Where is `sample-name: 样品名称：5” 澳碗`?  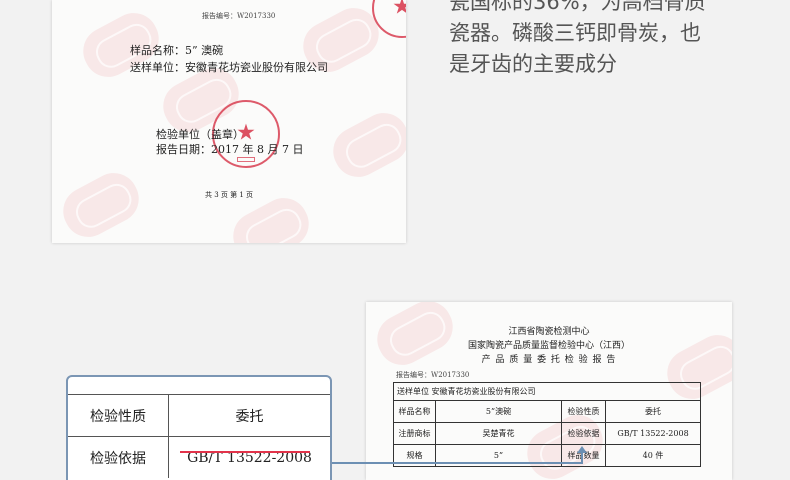
sample-name: 样品名称：5” 澳碗 is located at coordinates (177, 50).